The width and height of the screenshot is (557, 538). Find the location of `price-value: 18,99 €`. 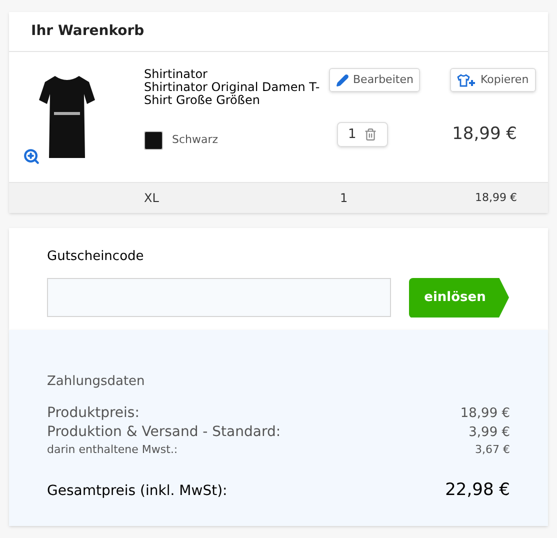

price-value: 18,99 € is located at coordinates (485, 413).